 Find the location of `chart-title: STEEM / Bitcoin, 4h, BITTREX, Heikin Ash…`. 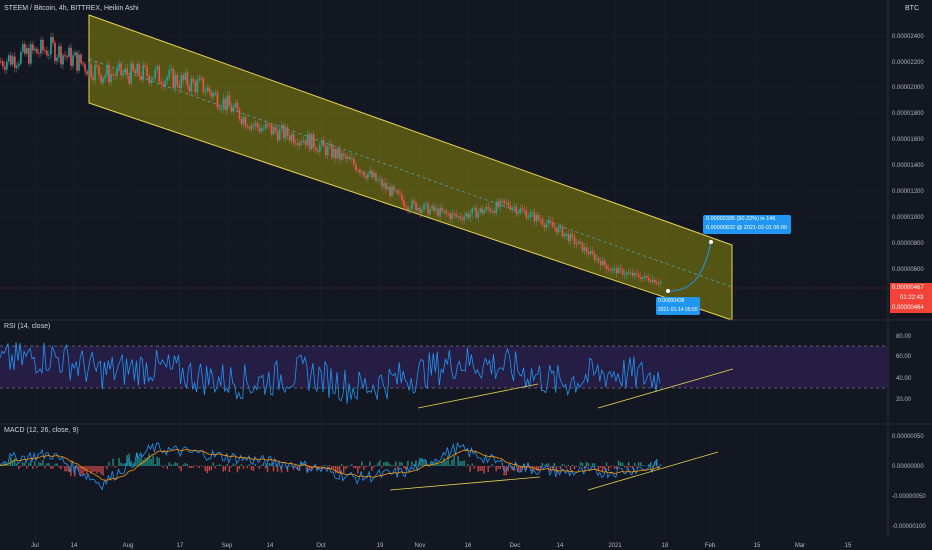

chart-title: STEEM / Bitcoin, 4h, BITTREX, Heikin Ash… is located at coordinates (71, 8).